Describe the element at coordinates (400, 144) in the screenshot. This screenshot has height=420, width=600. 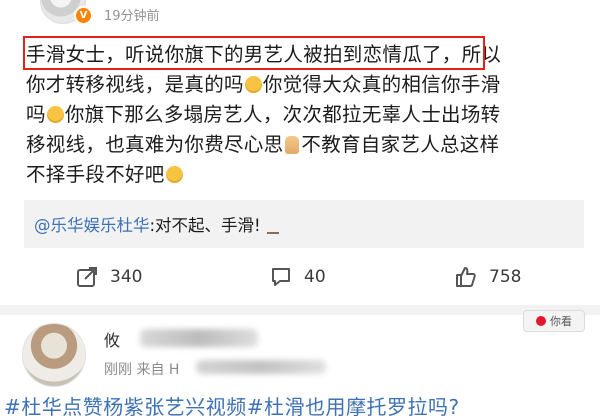
I see `post-text: 不教育自家艺人总这样` at that location.